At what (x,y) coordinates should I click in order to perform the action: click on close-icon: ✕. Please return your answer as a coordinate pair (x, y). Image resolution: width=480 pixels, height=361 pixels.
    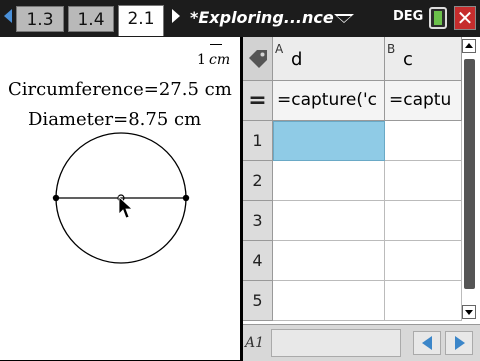
    Looking at the image, I should click on (465, 18).